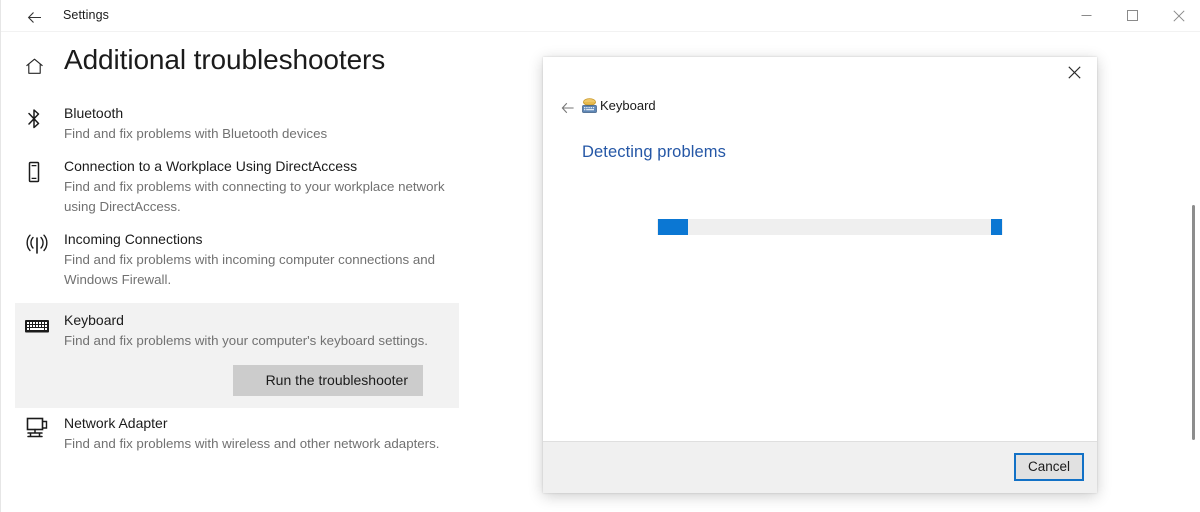  Describe the element at coordinates (1193, 322) in the screenshot. I see `scrollbar-thumb` at that location.